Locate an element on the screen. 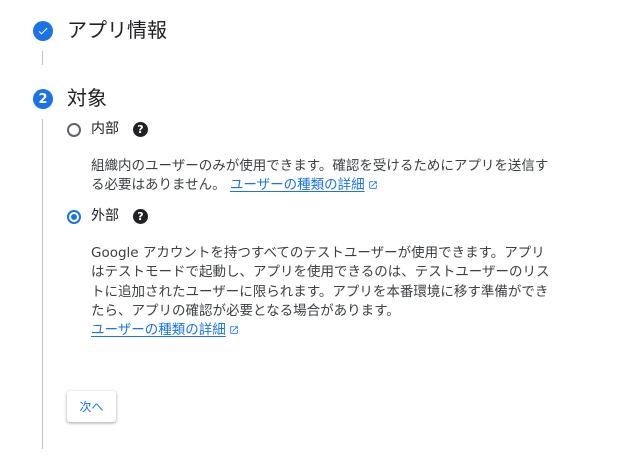 The image size is (623, 459). step-2-number-badge: 2 is located at coordinates (43, 99).